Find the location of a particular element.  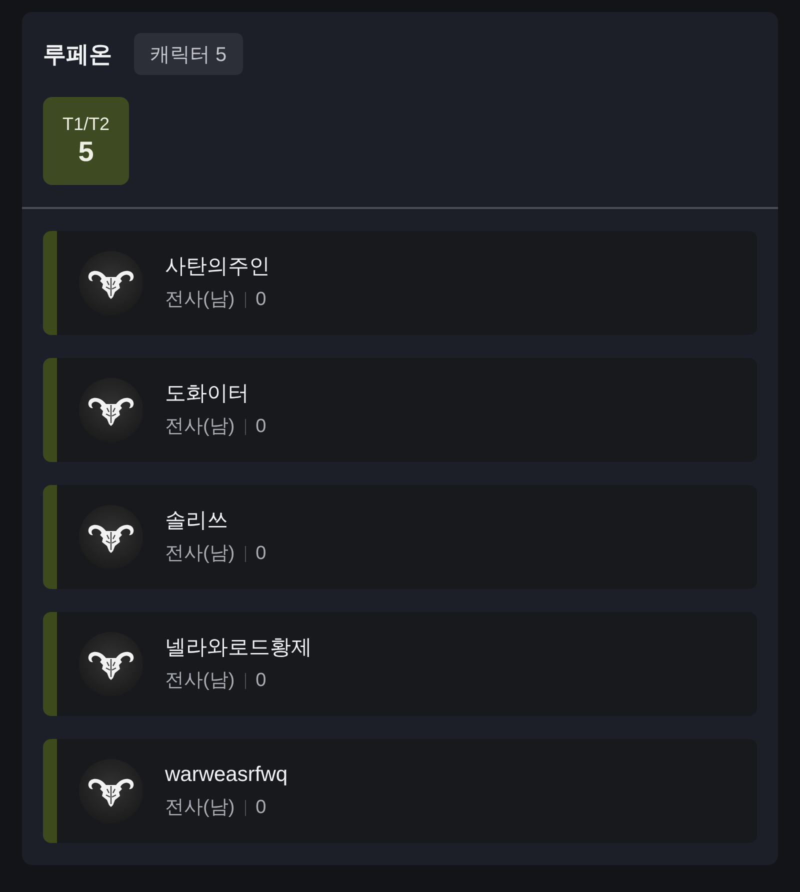

character-name: warweasrfwq is located at coordinates (226, 775).